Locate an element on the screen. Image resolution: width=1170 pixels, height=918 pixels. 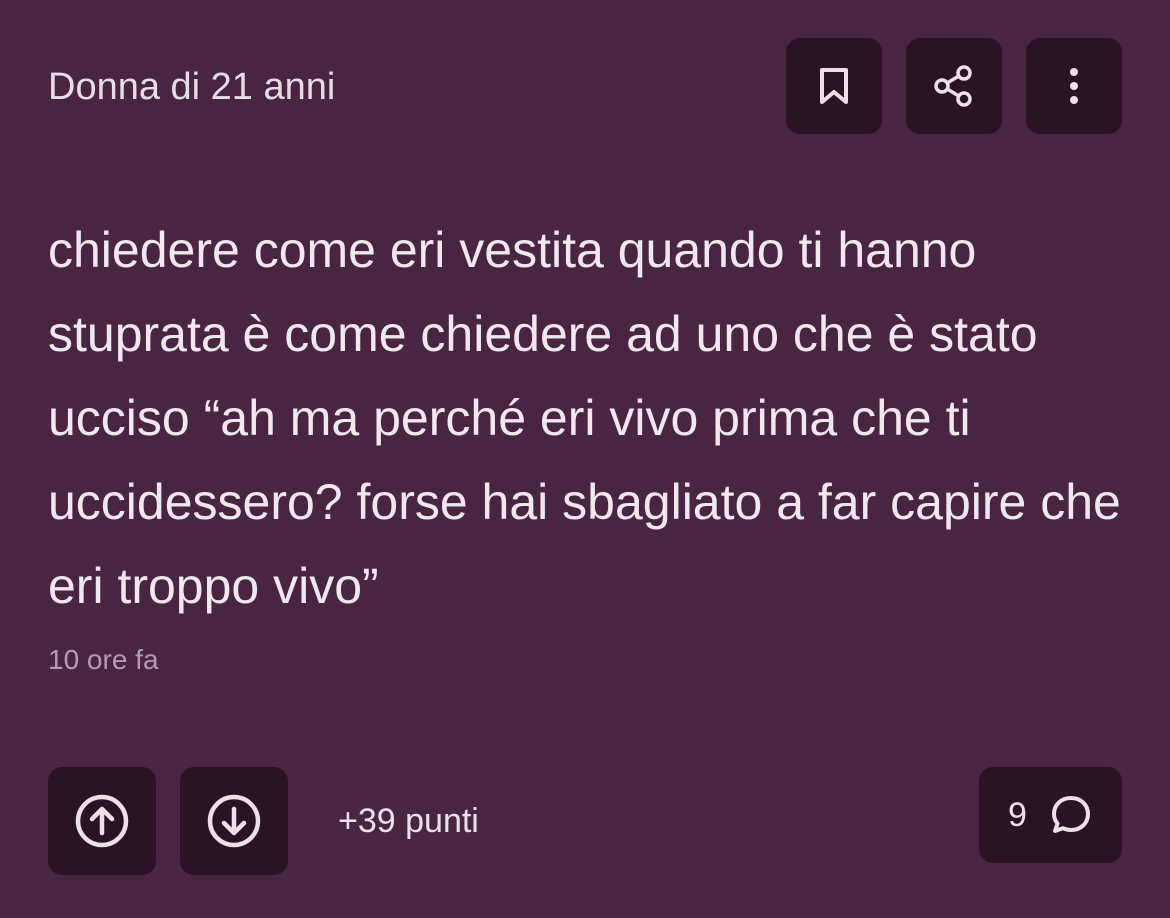
share-icon is located at coordinates (954, 86).